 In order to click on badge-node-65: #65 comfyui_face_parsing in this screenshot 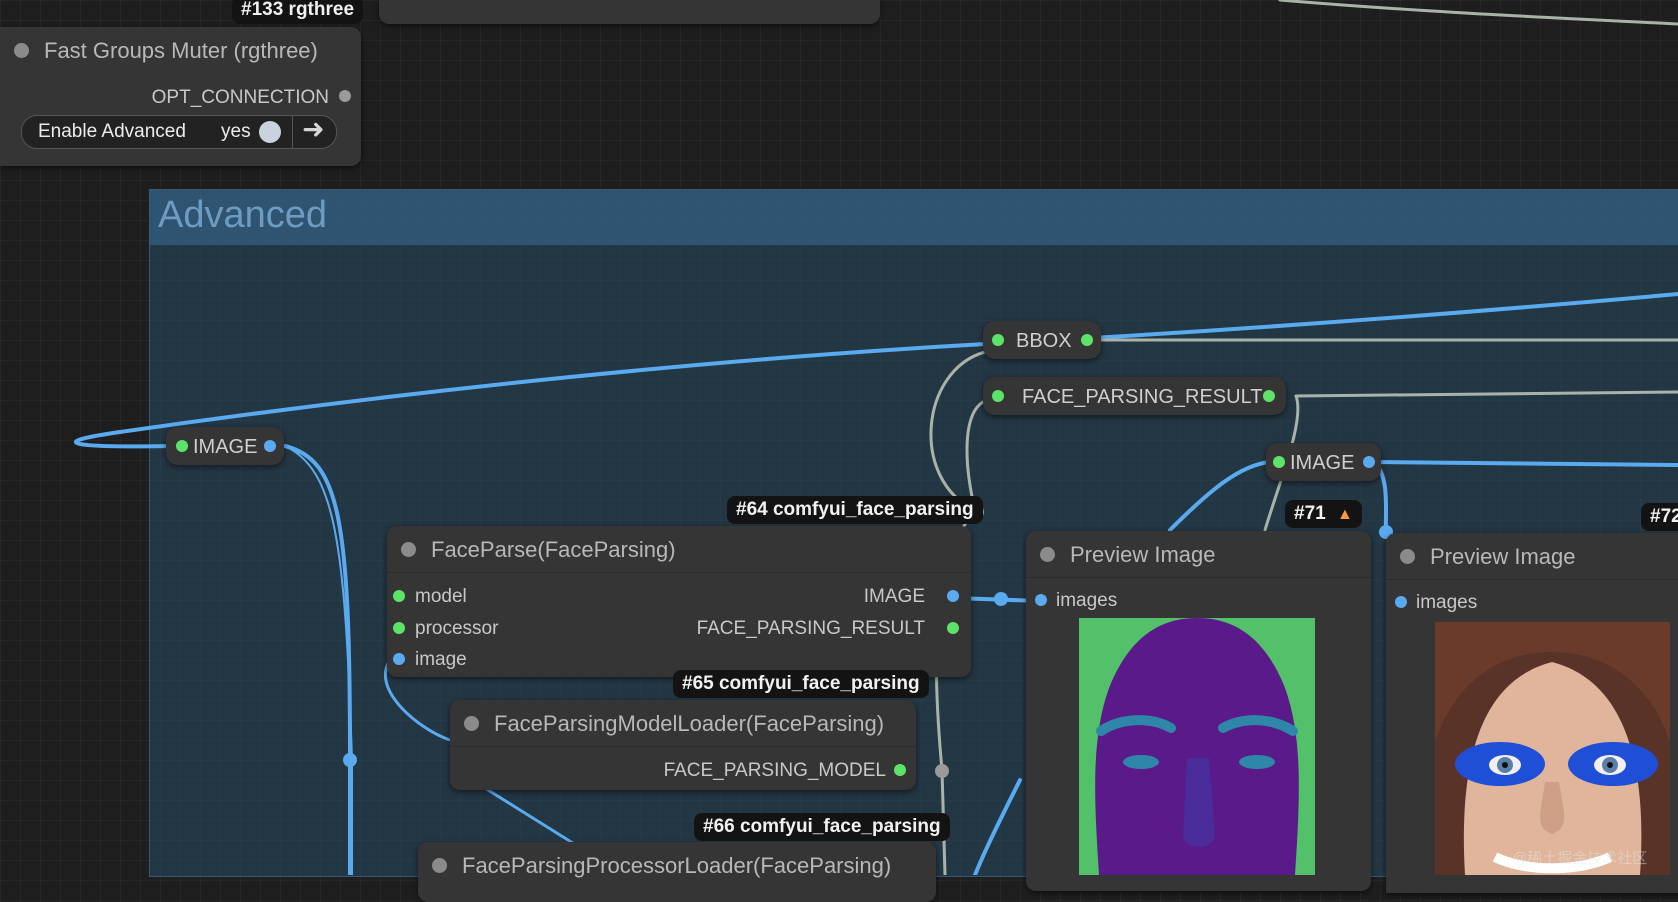, I will do `click(801, 684)`.